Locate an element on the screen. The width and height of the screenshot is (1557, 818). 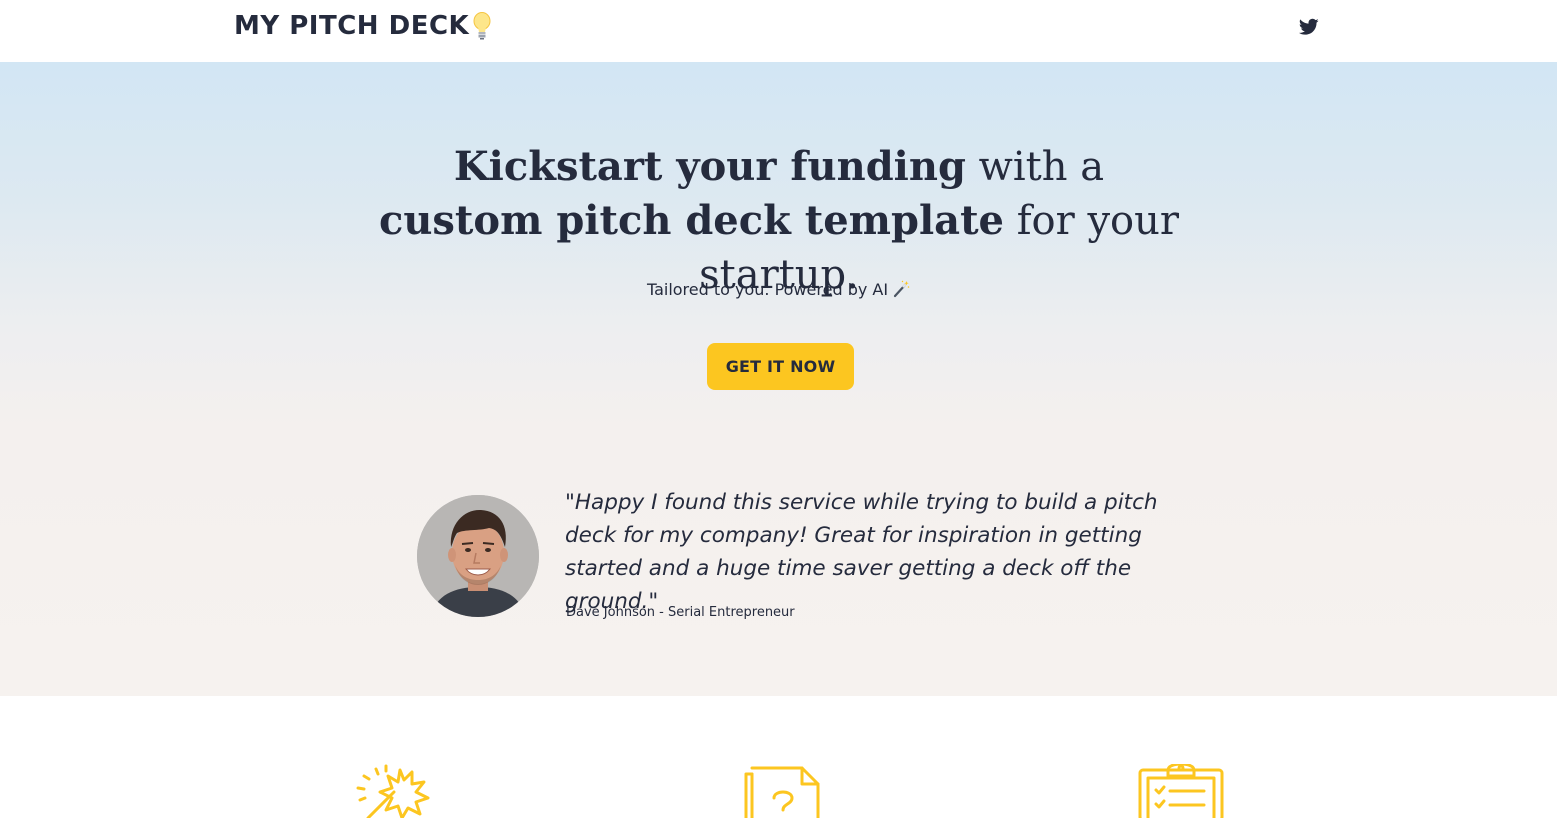
question-document-icon is located at coordinates (782, 792).